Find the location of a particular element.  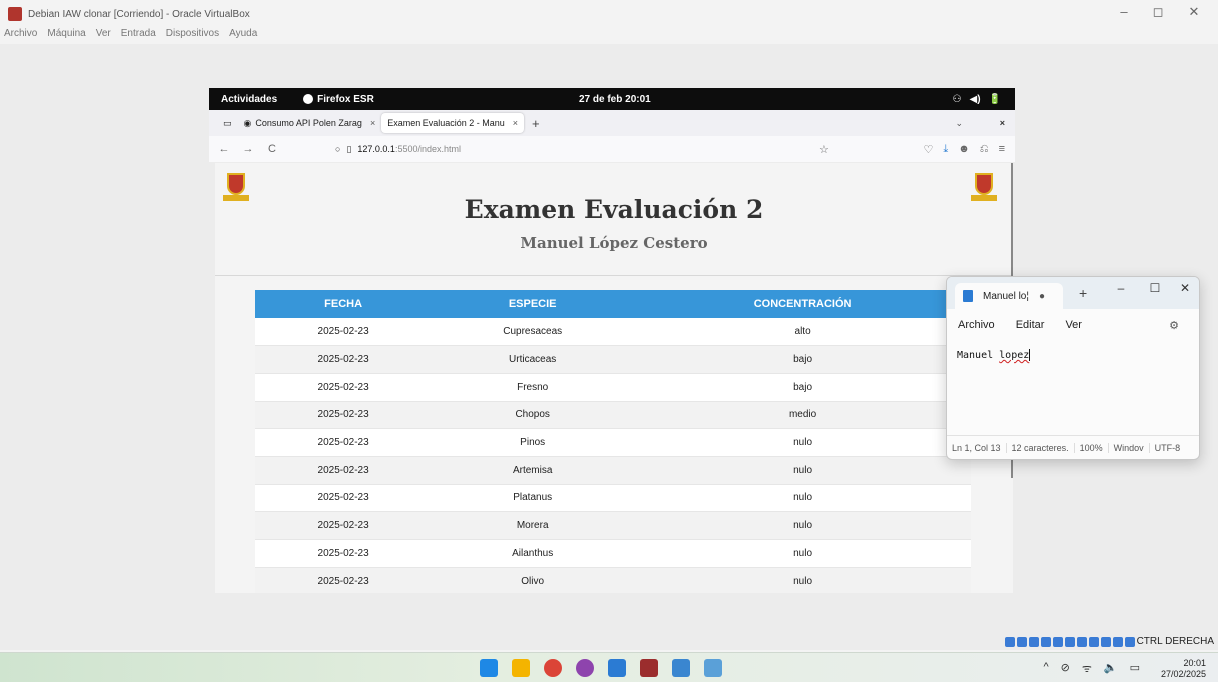

taskbar-clock: 20:01 27/02/2025 is located at coordinates (1183, 669).